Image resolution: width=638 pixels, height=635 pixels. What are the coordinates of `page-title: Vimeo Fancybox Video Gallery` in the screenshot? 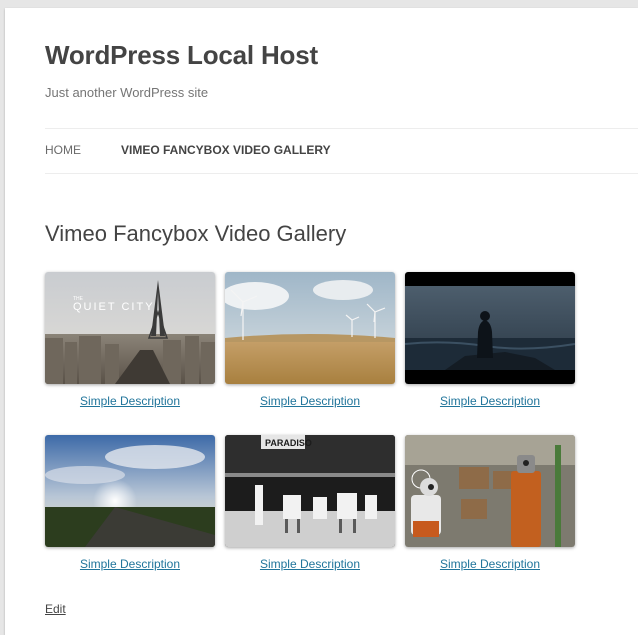 It's located at (196, 233).